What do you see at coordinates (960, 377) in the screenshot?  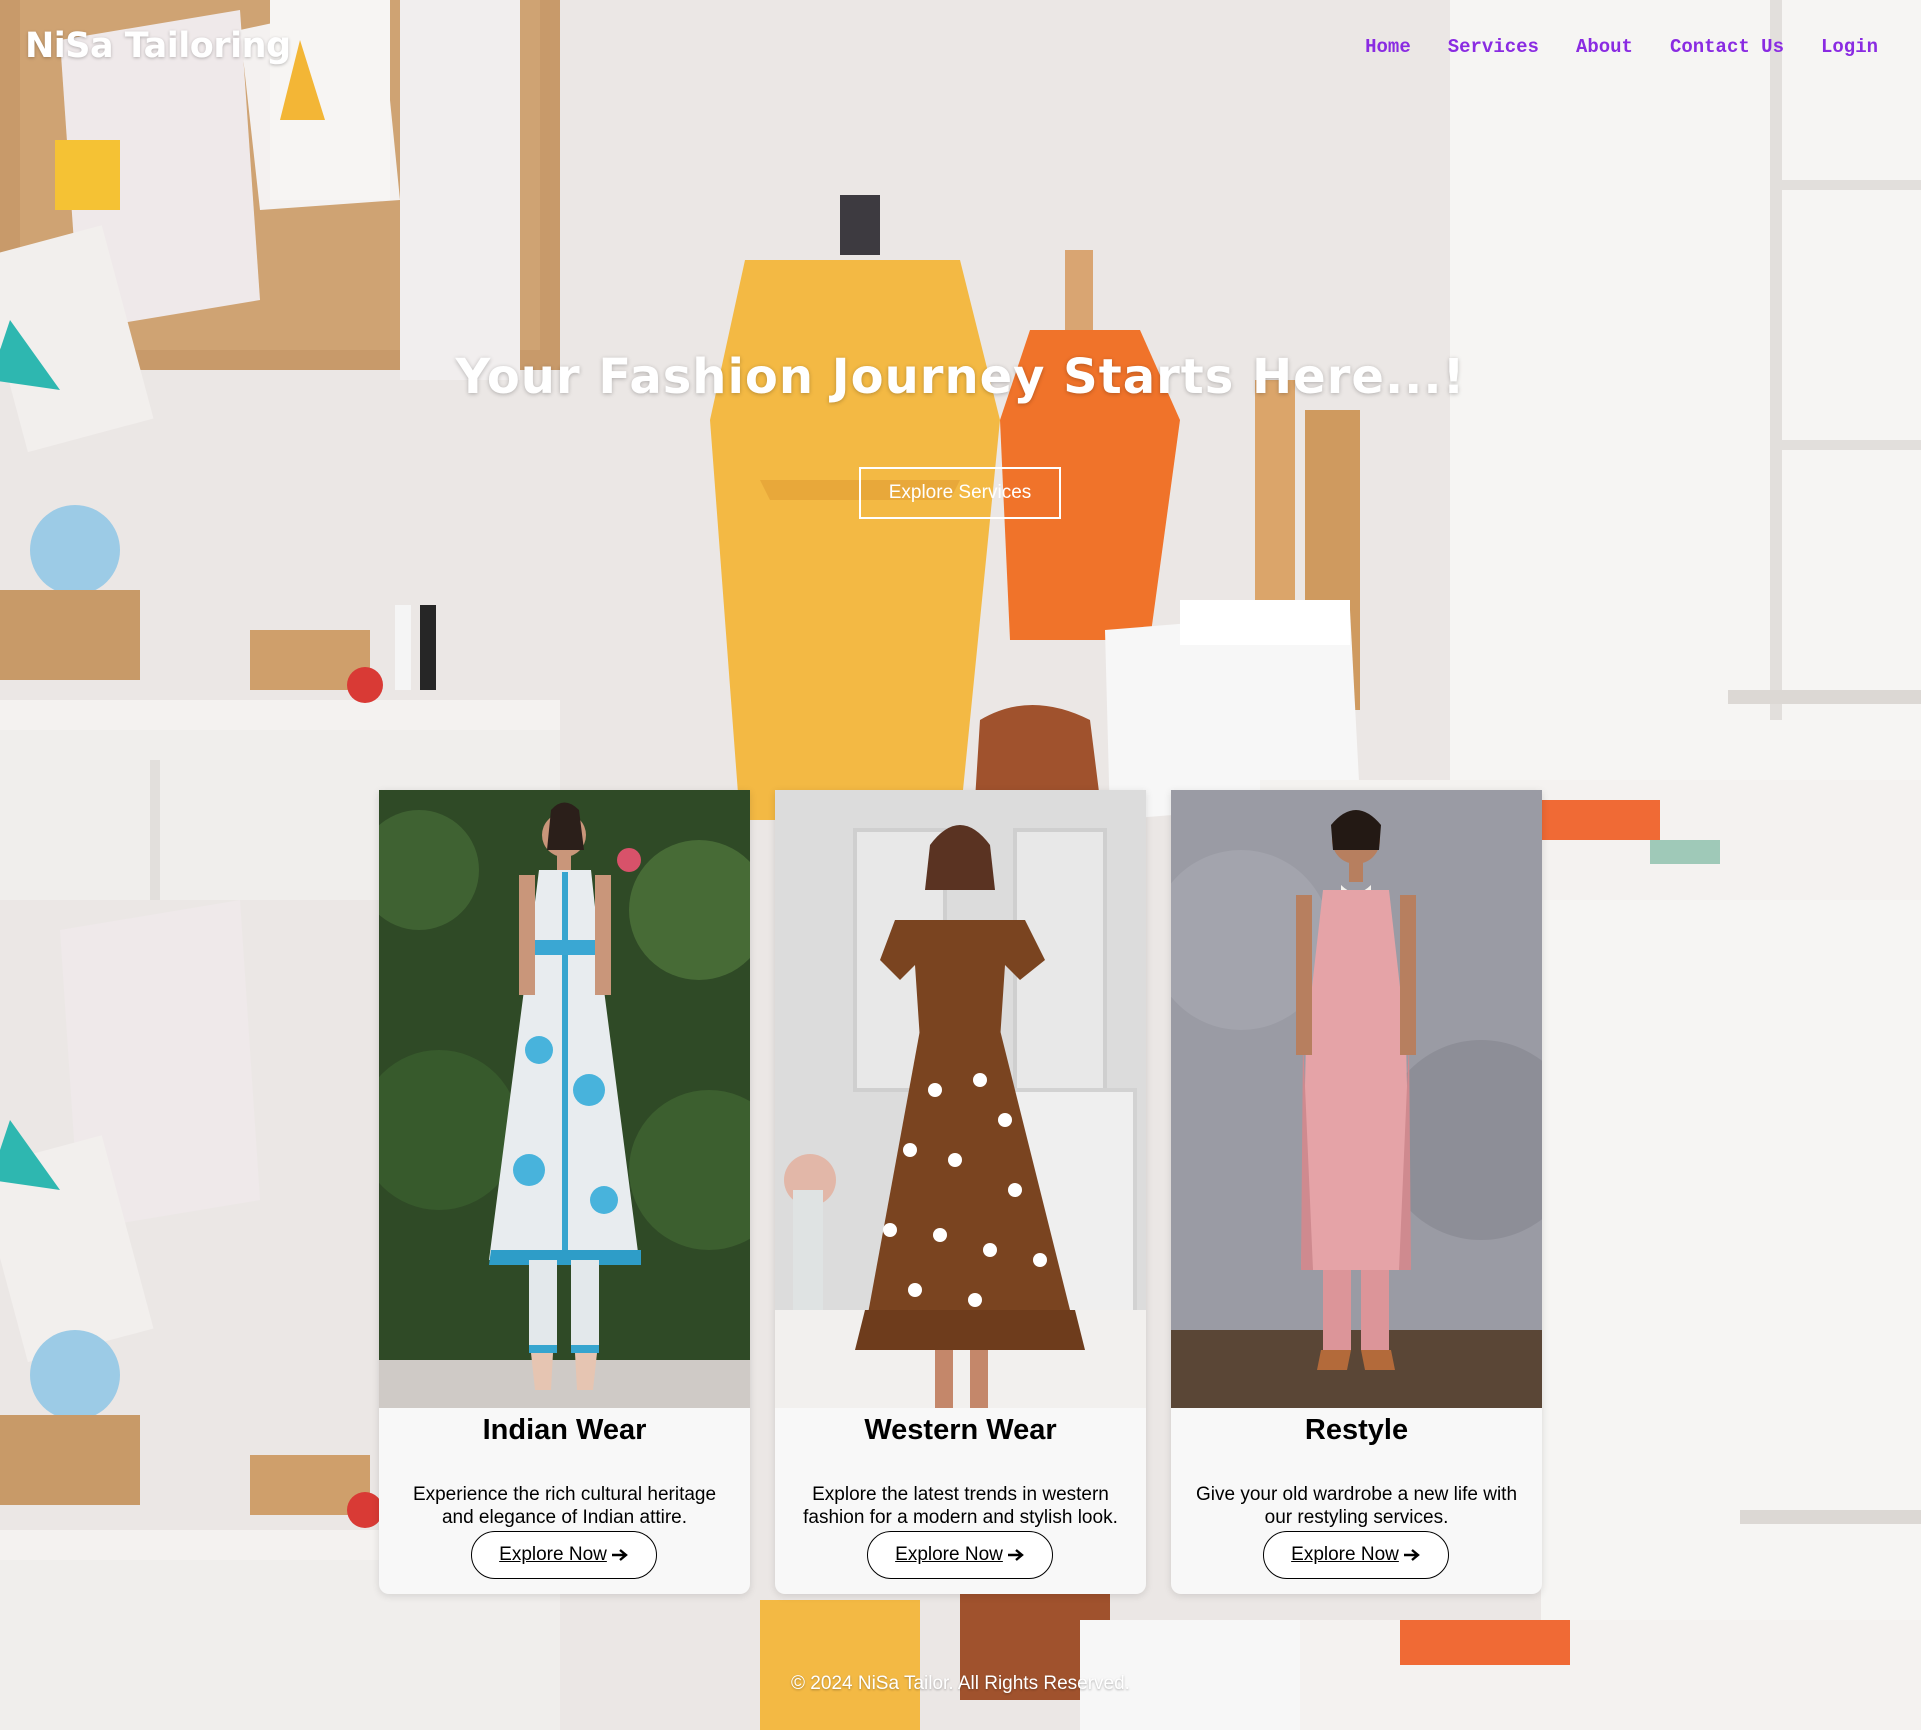 I see `hero-title: Your Fashion Journey Starts Here...!` at bounding box center [960, 377].